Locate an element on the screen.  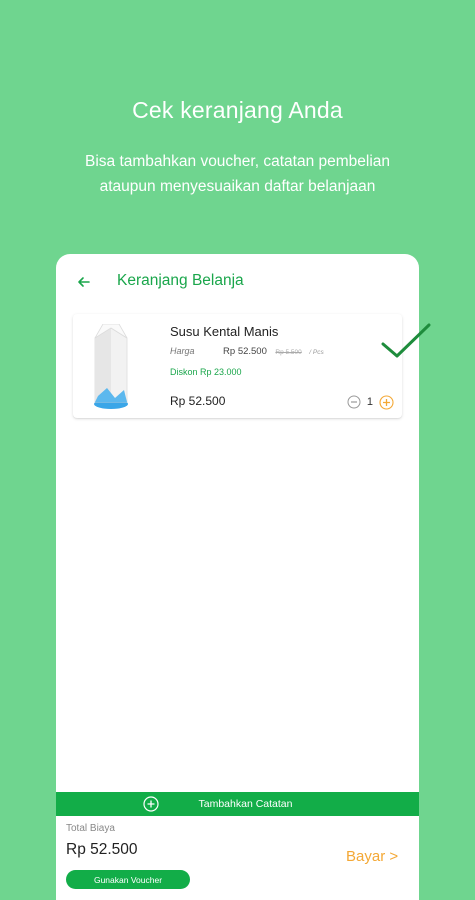
milk-carton-image is located at coordinates (111, 366).